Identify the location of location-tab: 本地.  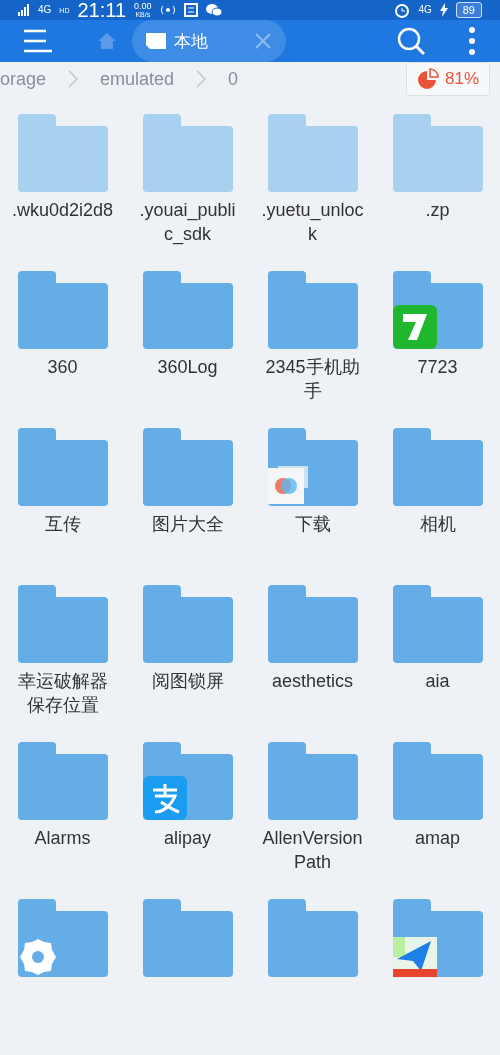
(209, 41).